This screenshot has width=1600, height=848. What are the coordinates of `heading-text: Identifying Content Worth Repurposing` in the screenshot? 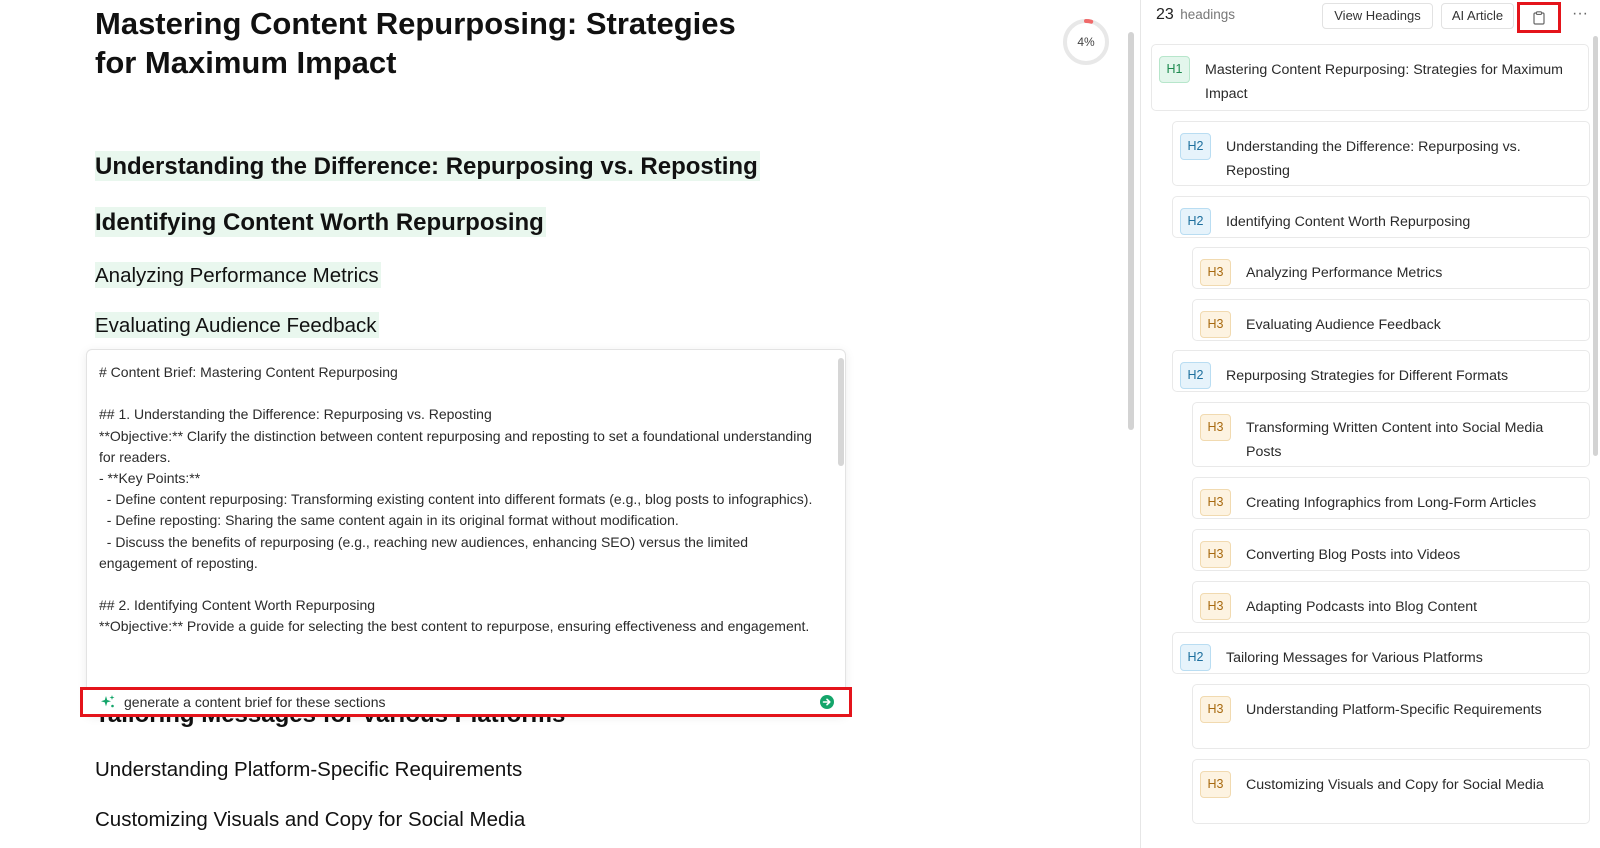 It's located at (320, 222).